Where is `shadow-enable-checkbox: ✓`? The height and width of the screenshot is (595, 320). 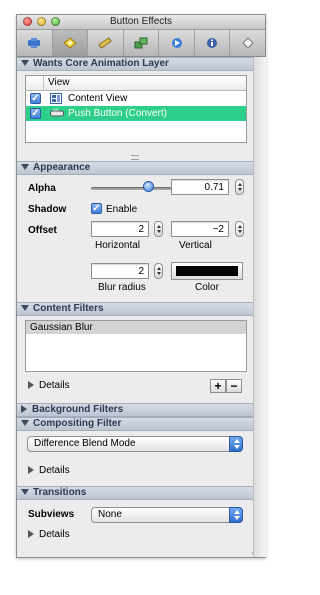
shadow-enable-checkbox: ✓ is located at coordinates (96, 208).